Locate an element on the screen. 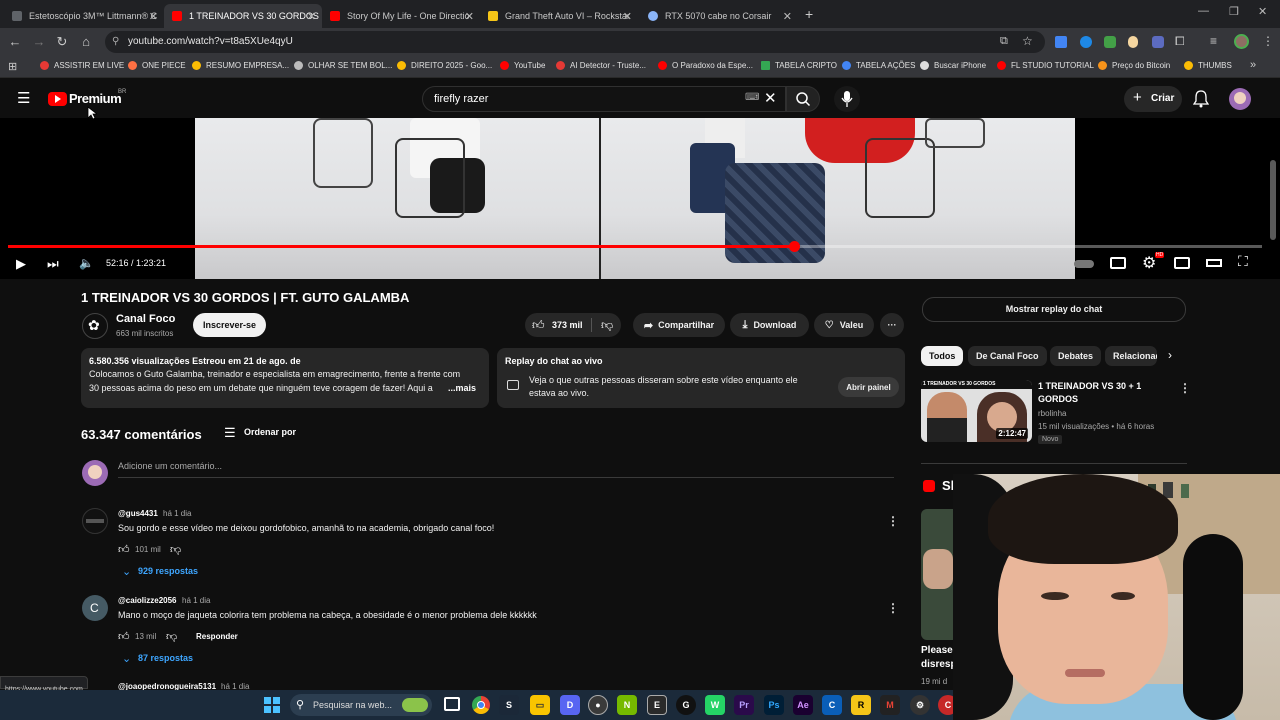 This screenshot has height=720, width=1280. recommended-video-thumbnail: 1 TREINADOR VS 30 GORDOS 2:12:47 is located at coordinates (976, 411).